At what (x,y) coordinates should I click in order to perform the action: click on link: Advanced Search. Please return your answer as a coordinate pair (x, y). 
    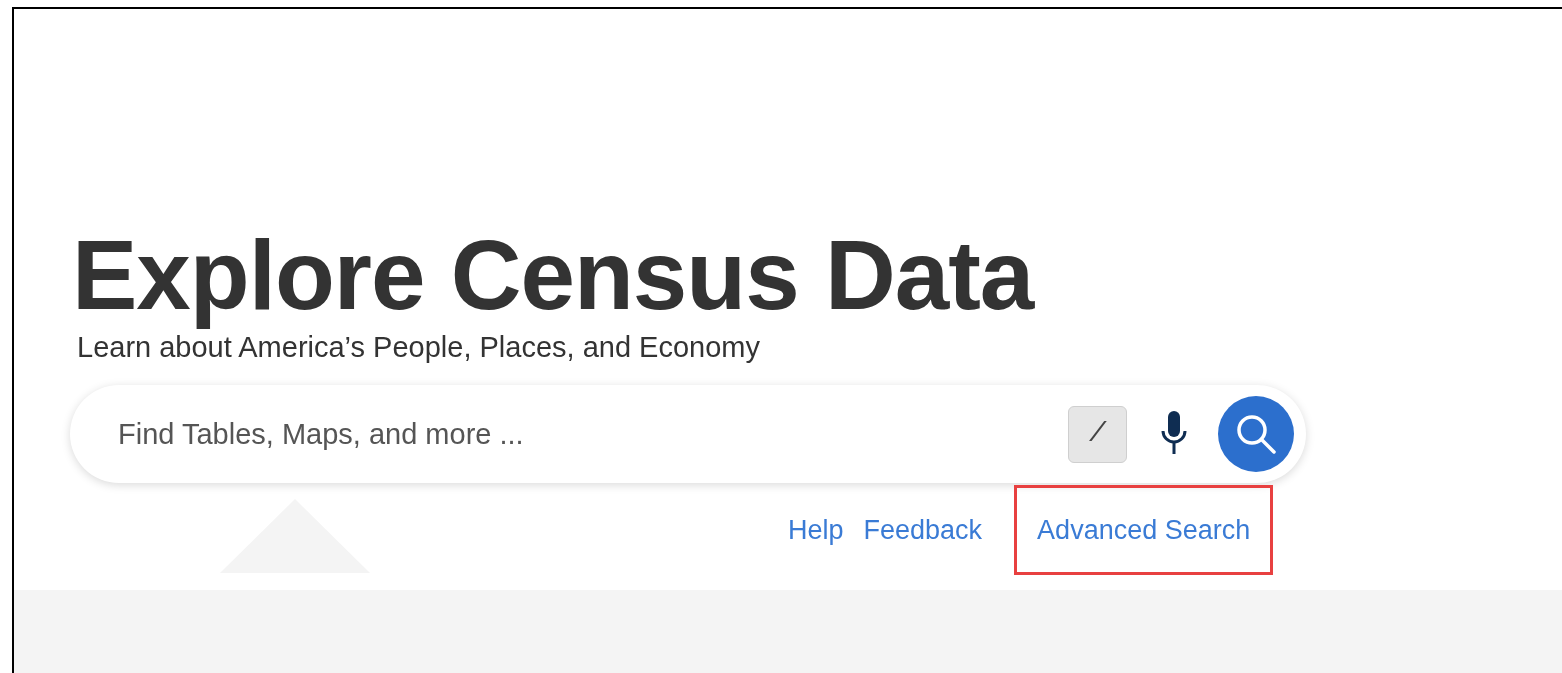
    Looking at the image, I should click on (1144, 530).